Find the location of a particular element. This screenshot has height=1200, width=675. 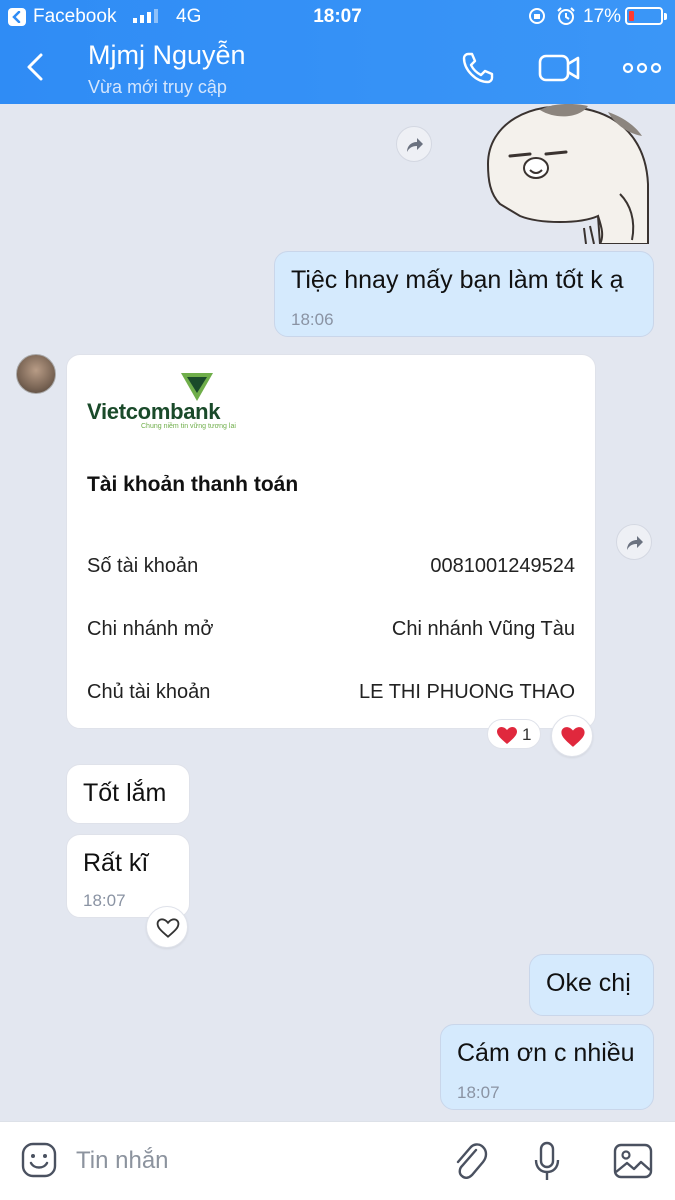

contact-name: Mjmj Nguyễn is located at coordinates (167, 55).